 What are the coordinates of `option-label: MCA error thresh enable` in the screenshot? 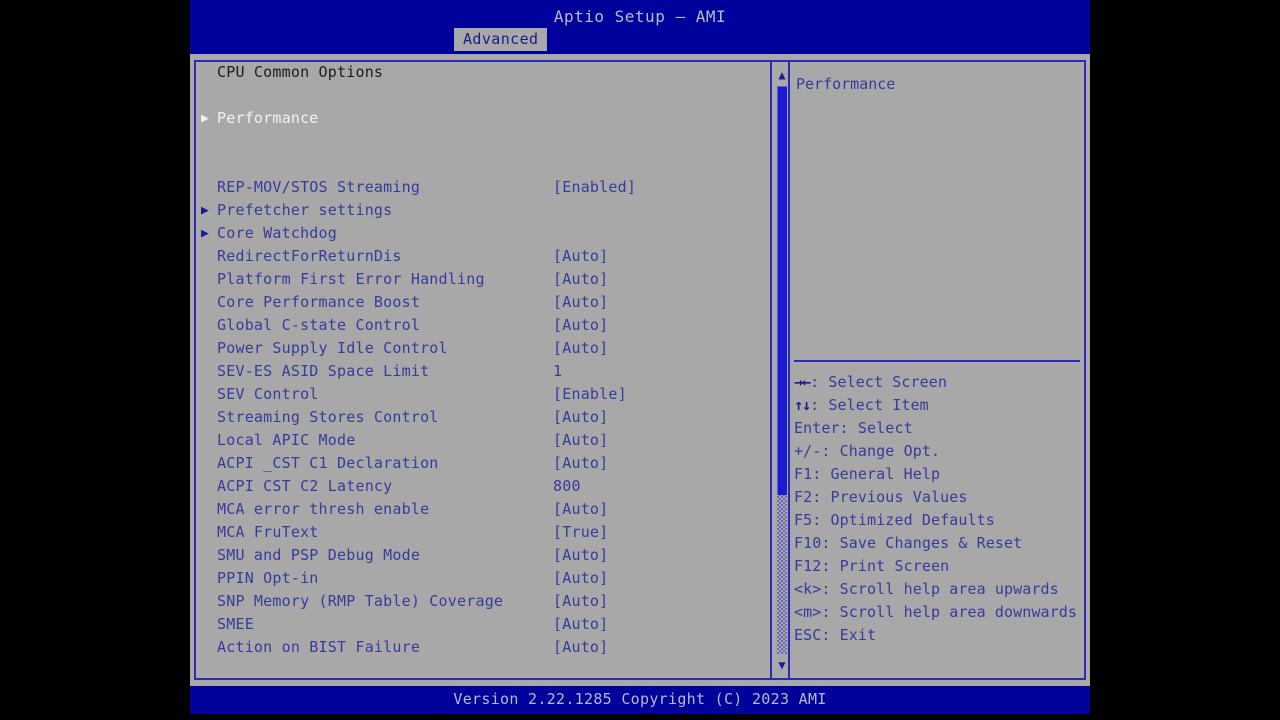 It's located at (323, 509).